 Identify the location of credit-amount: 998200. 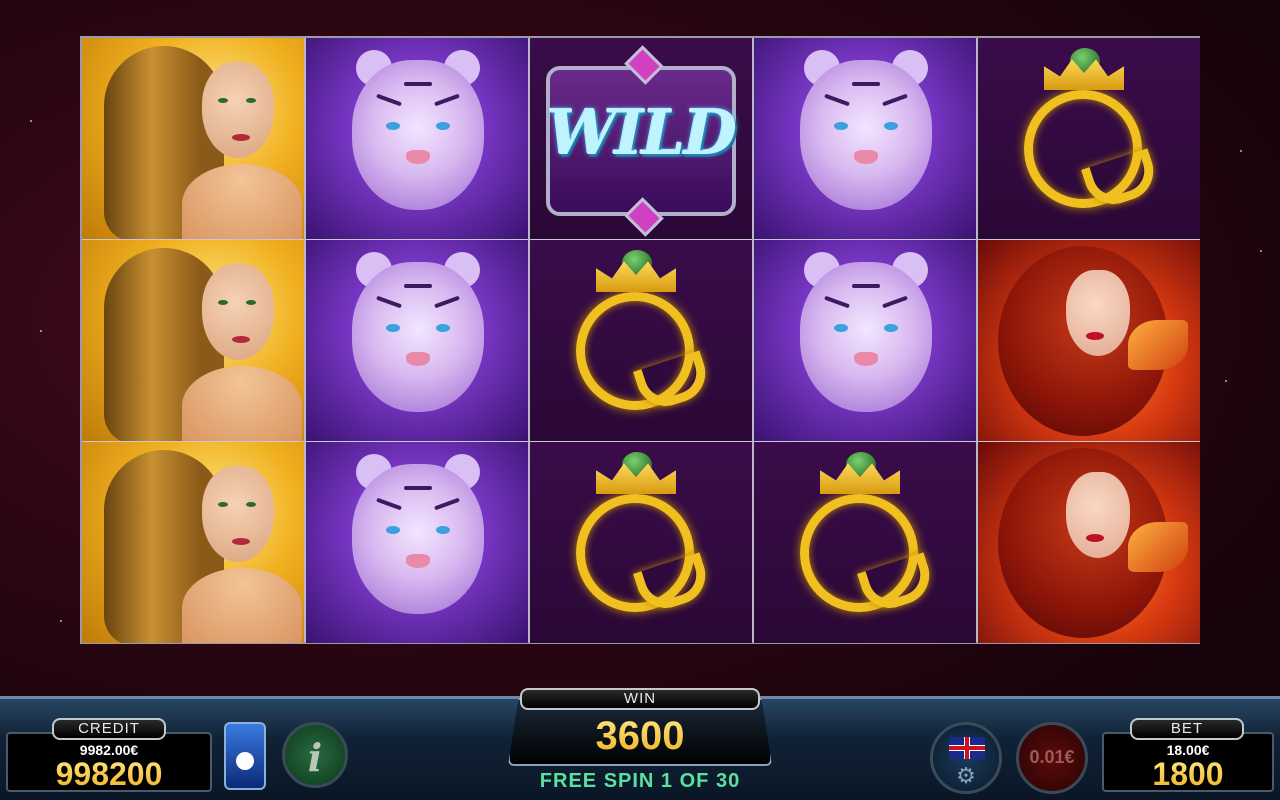
(109, 774).